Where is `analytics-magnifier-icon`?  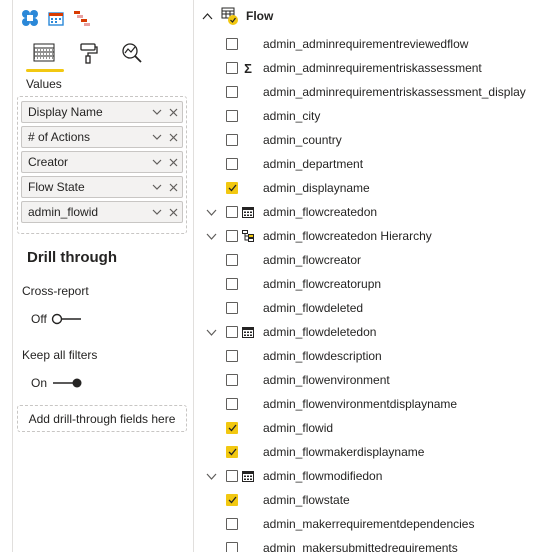 analytics-magnifier-icon is located at coordinates (132, 53).